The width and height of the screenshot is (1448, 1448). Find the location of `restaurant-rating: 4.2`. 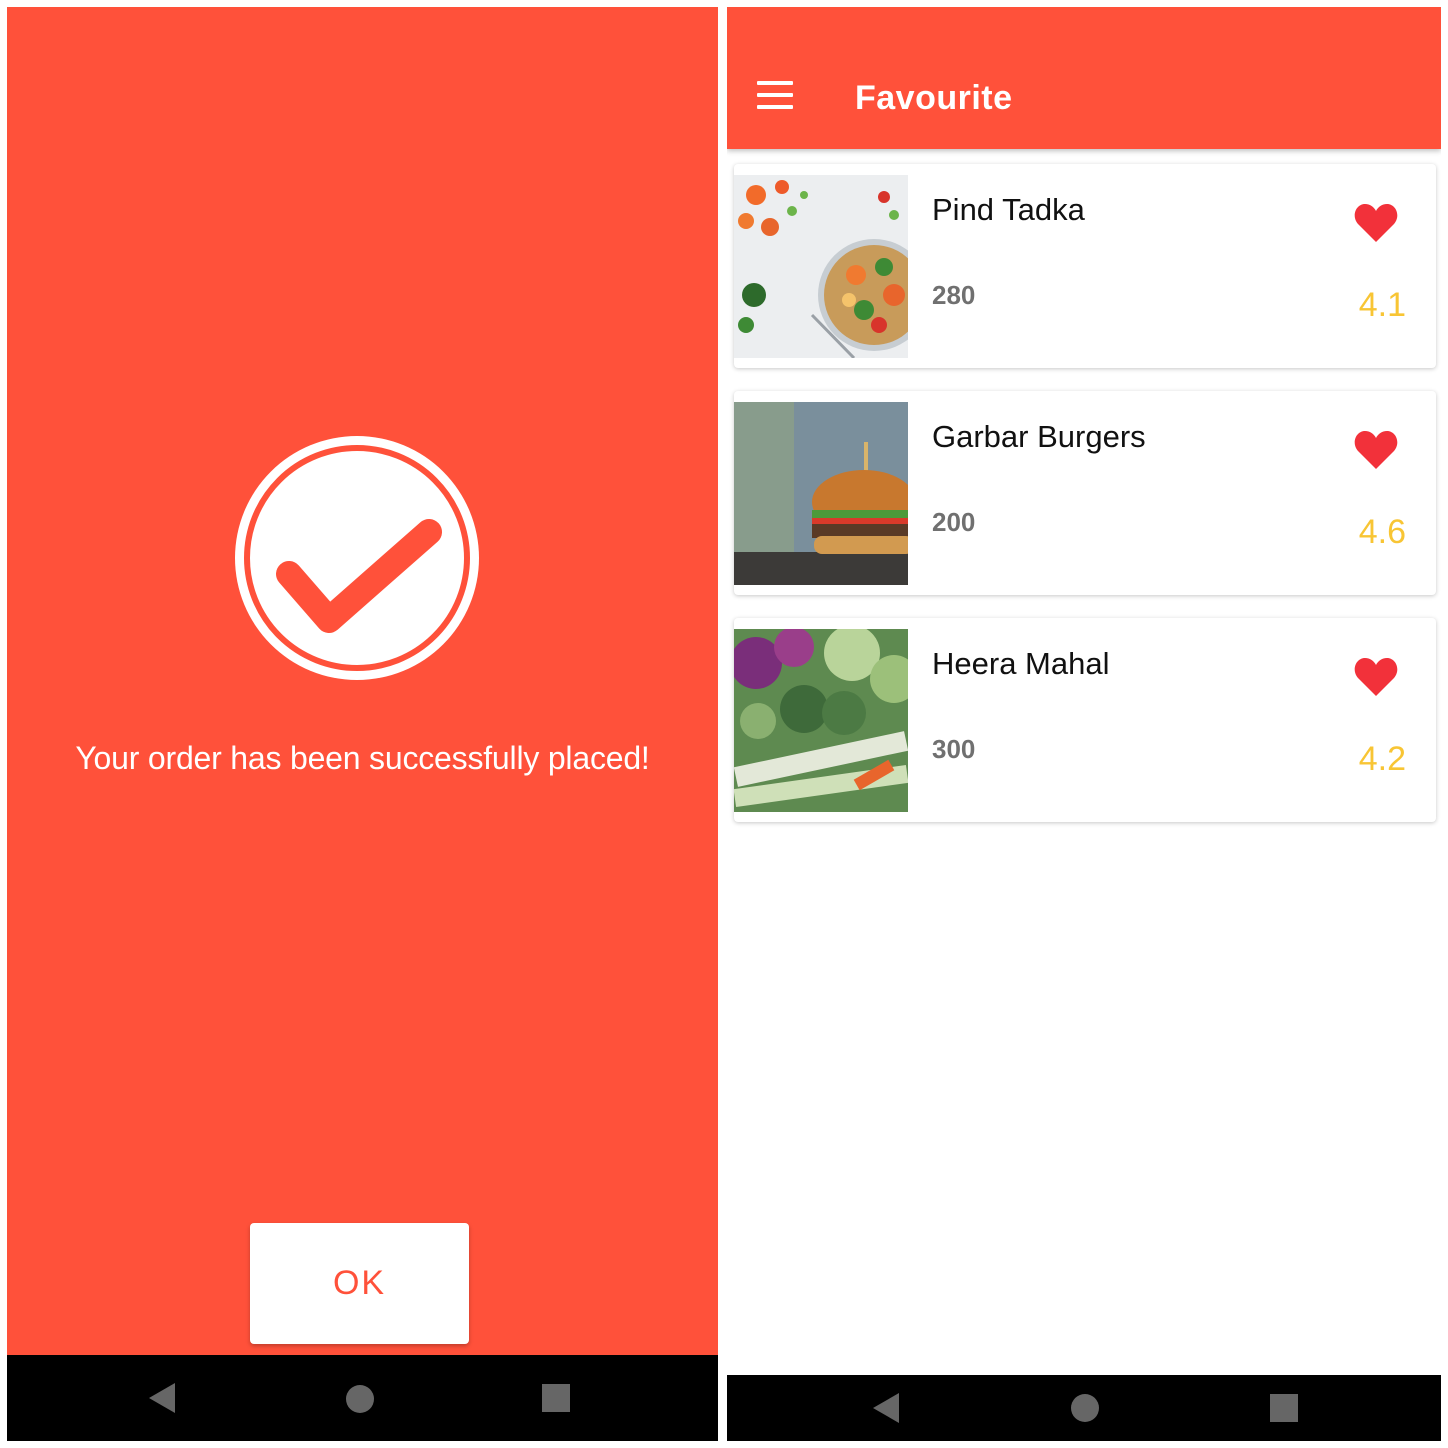

restaurant-rating: 4.2 is located at coordinates (1382, 759).